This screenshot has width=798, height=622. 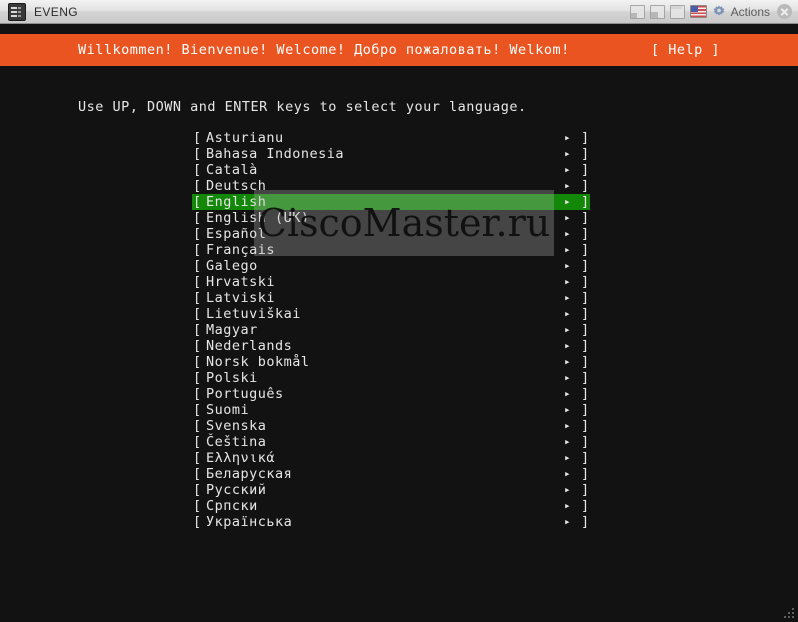 What do you see at coordinates (241, 298) in the screenshot?
I see `language-label: Latviski` at bounding box center [241, 298].